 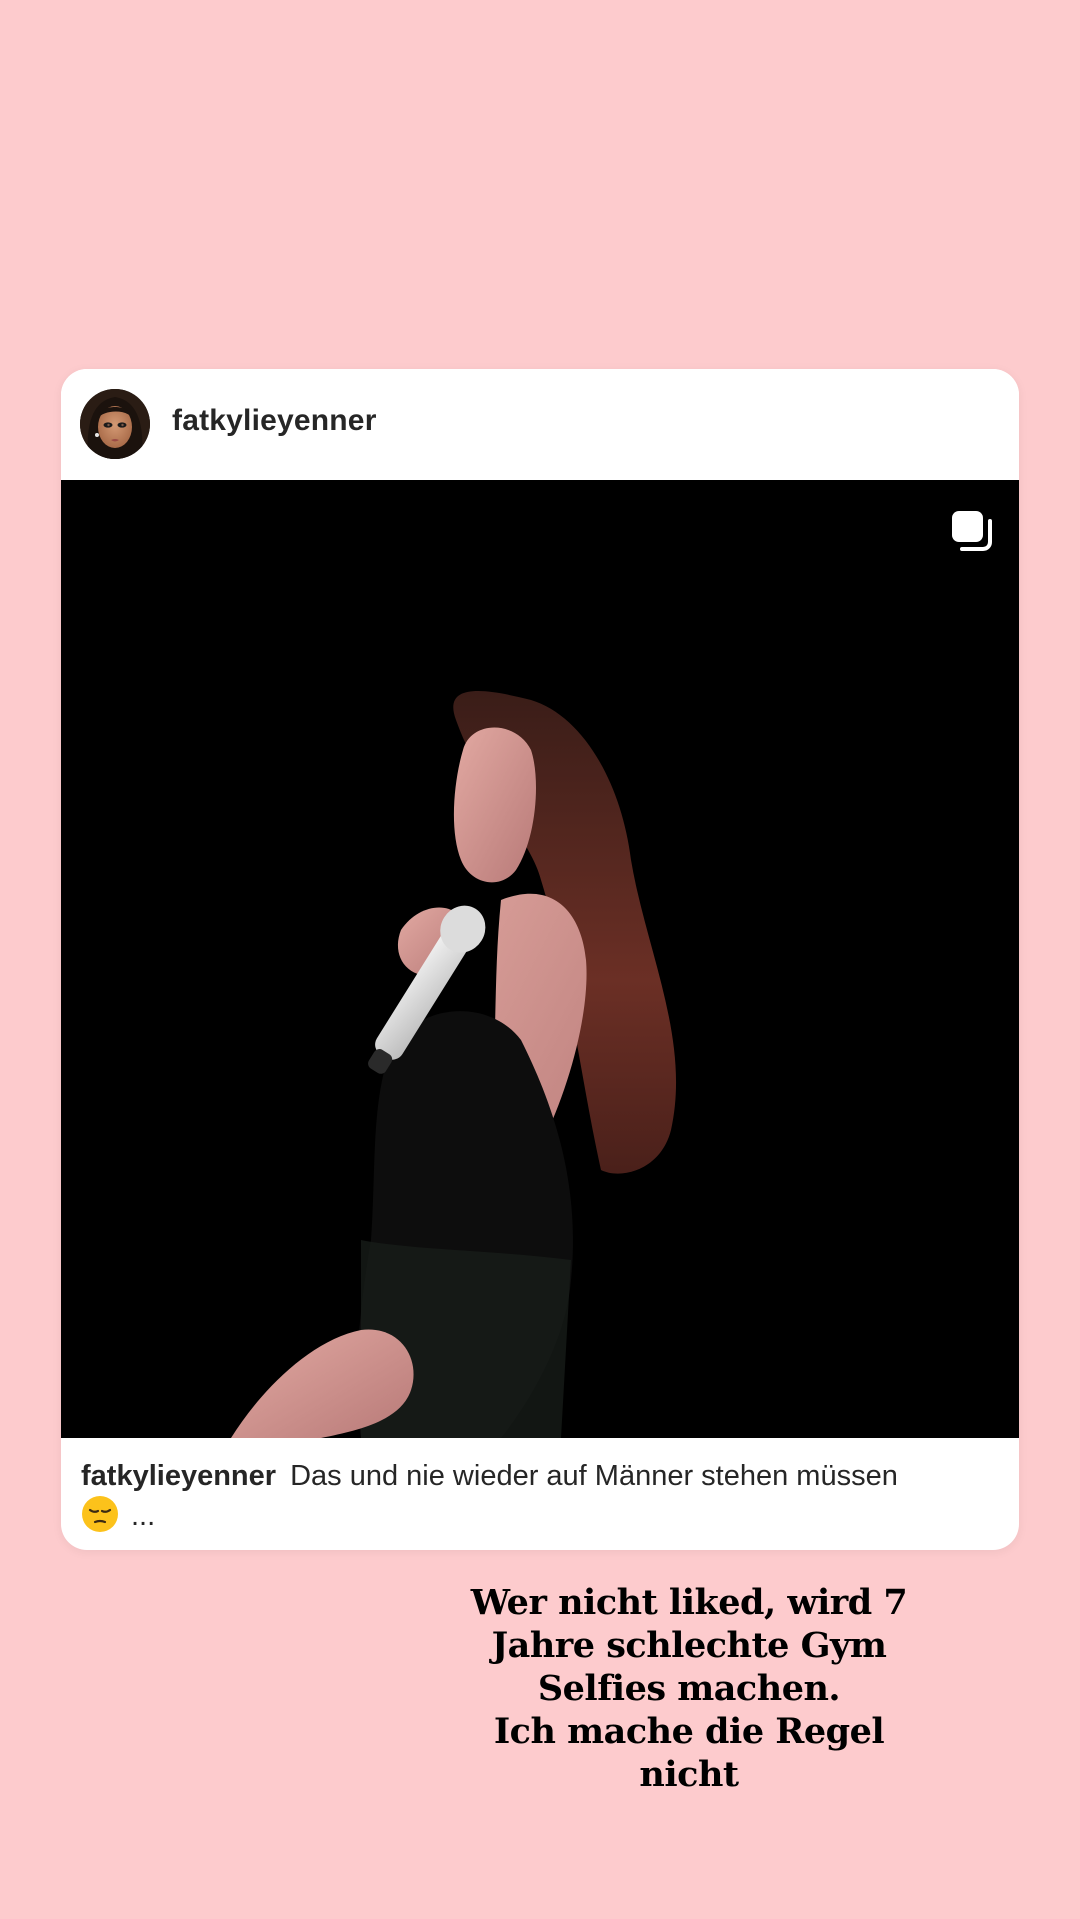 What do you see at coordinates (100, 1519) in the screenshot?
I see `pensive-face-emoji-icon` at bounding box center [100, 1519].